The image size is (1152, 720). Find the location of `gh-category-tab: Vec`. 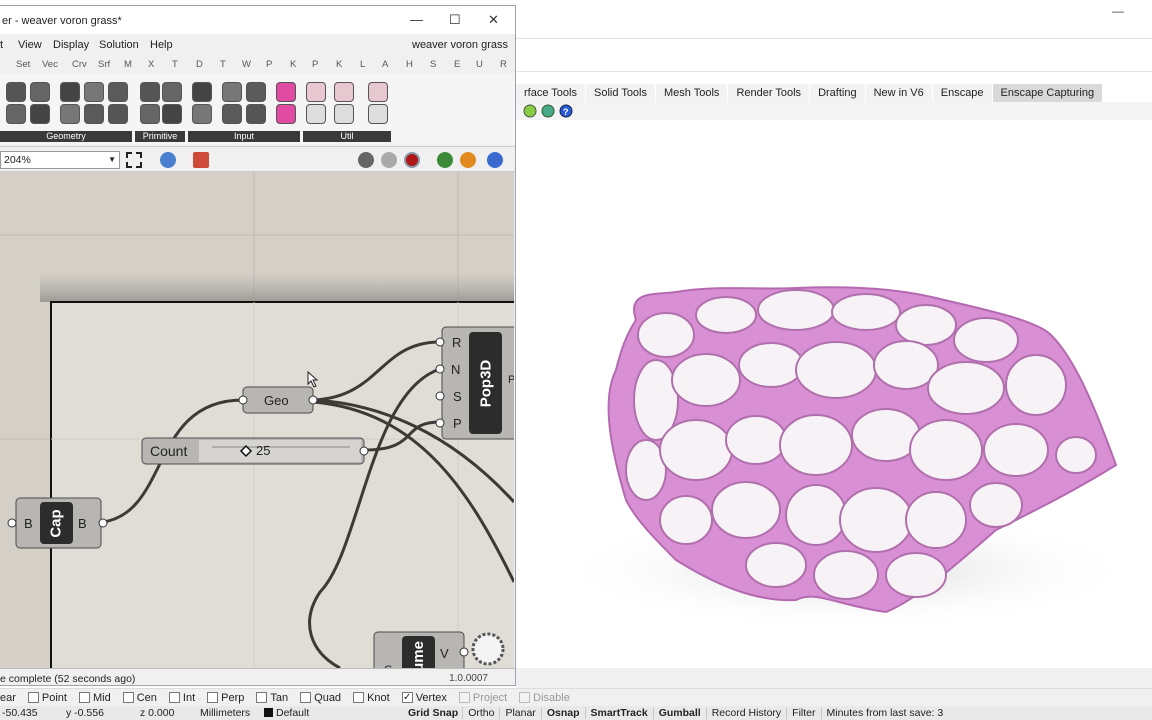

gh-category-tab: Vec is located at coordinates (50, 64).